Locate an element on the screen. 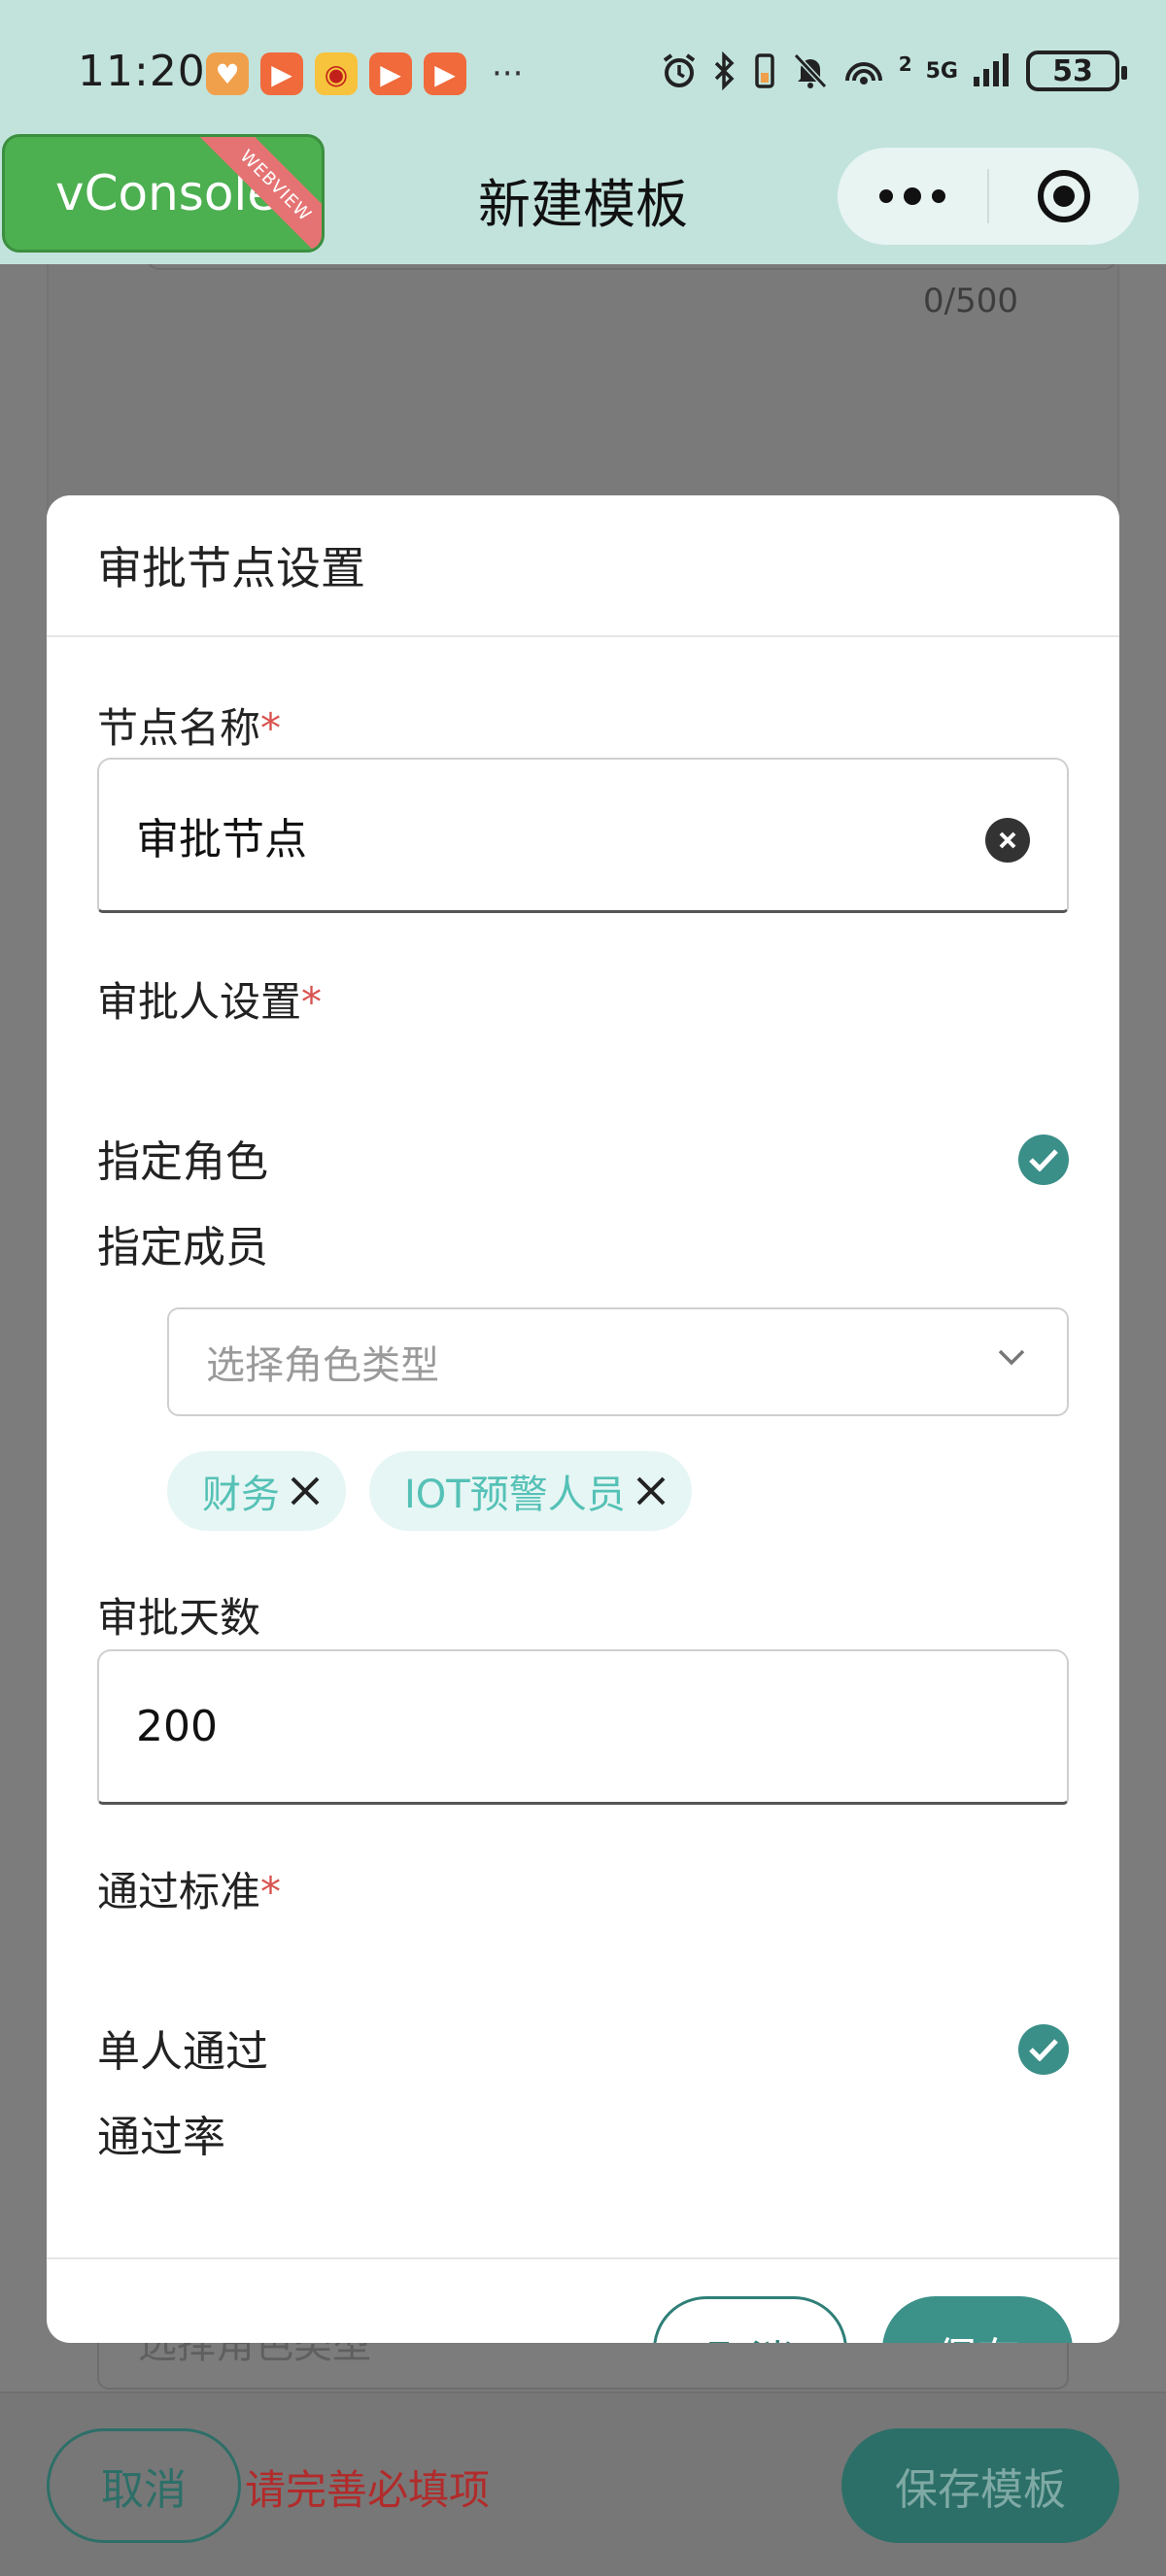 This screenshot has height=2576, width=1166. close-miniprogram-button is located at coordinates (1064, 196).